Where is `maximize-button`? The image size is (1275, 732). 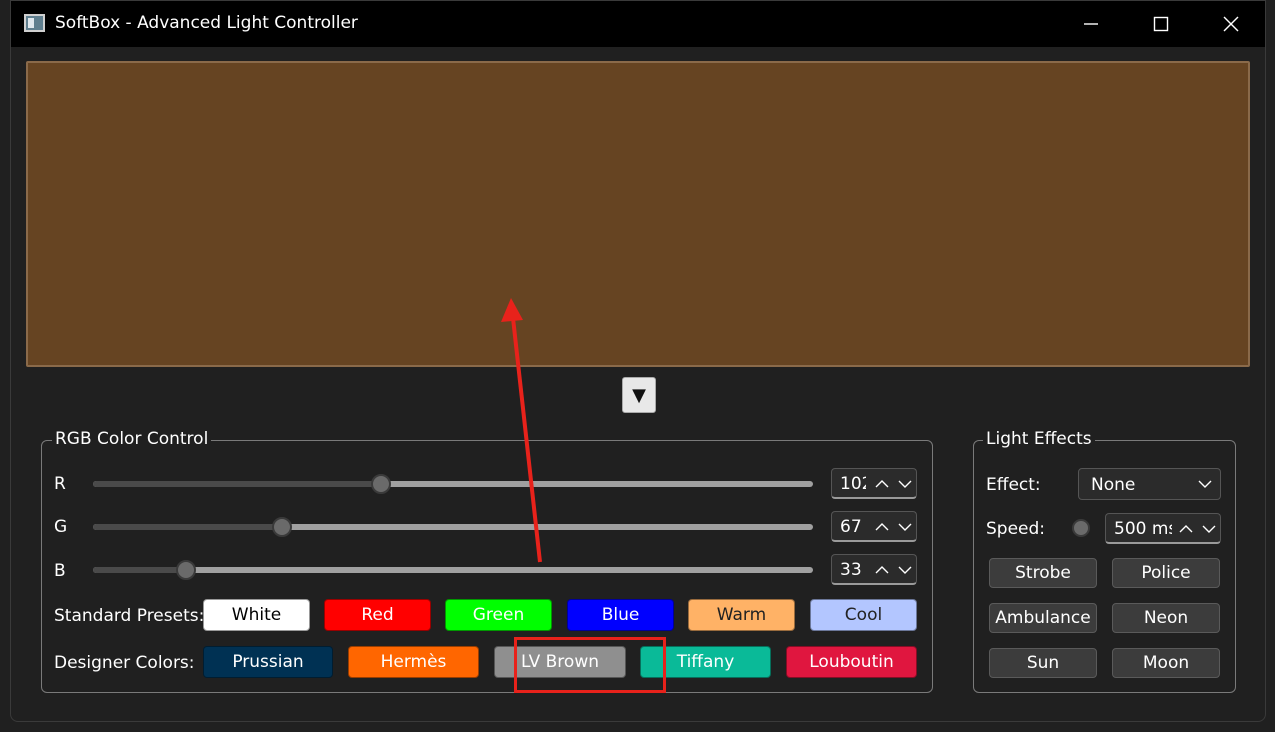
maximize-button is located at coordinates (1161, 24).